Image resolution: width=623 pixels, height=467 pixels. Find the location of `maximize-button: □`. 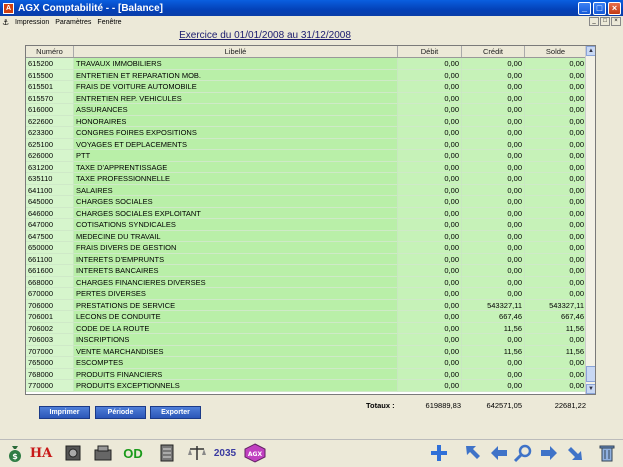

maximize-button: □ is located at coordinates (599, 8).